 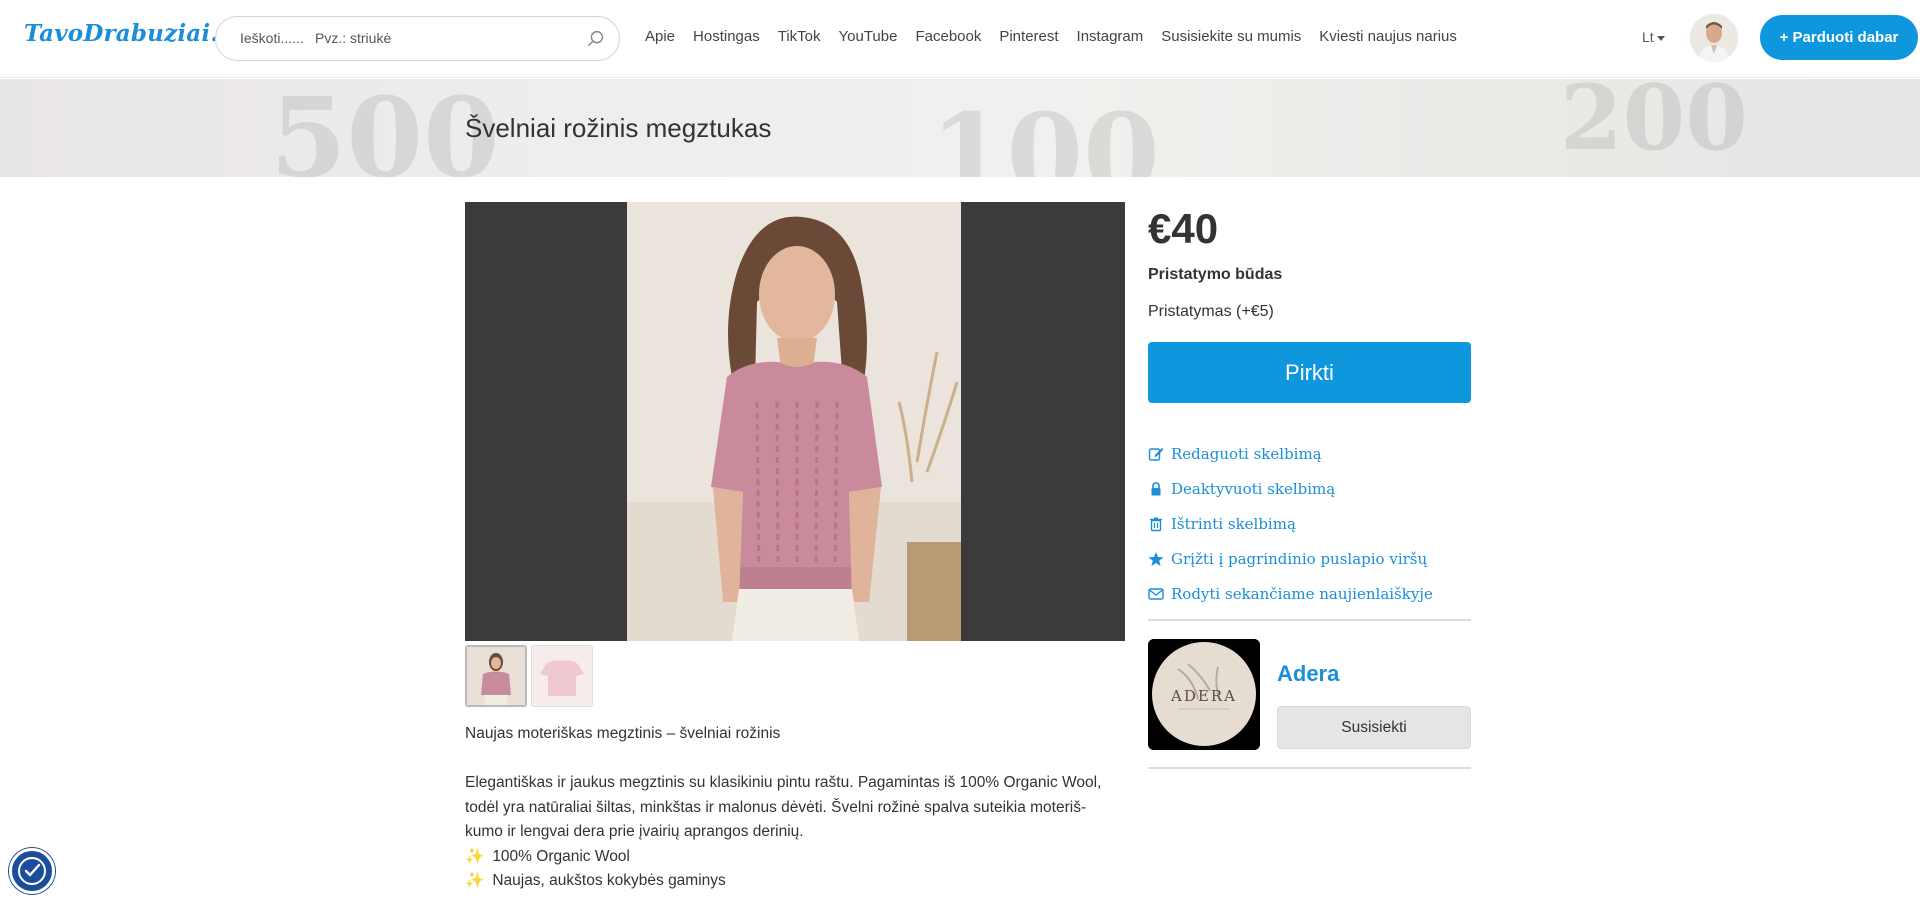 I want to click on delete-listing-link: Ištrinti skelbimą, so click(x=1290, y=523).